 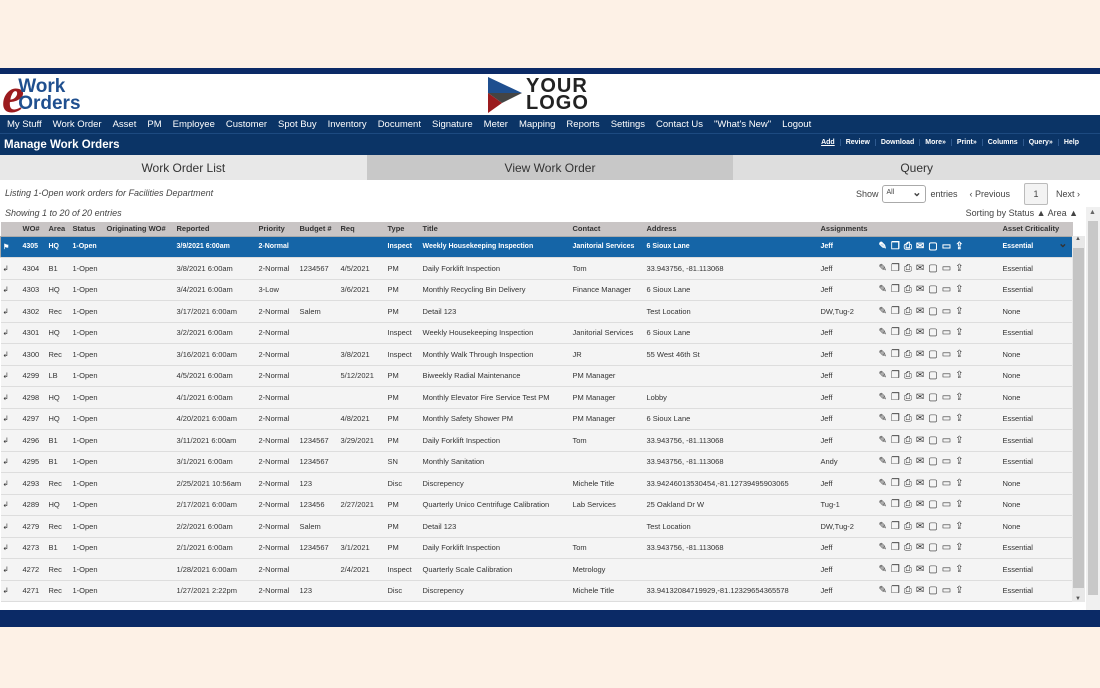 What do you see at coordinates (403, 229) in the screenshot?
I see `column-header: Type` at bounding box center [403, 229].